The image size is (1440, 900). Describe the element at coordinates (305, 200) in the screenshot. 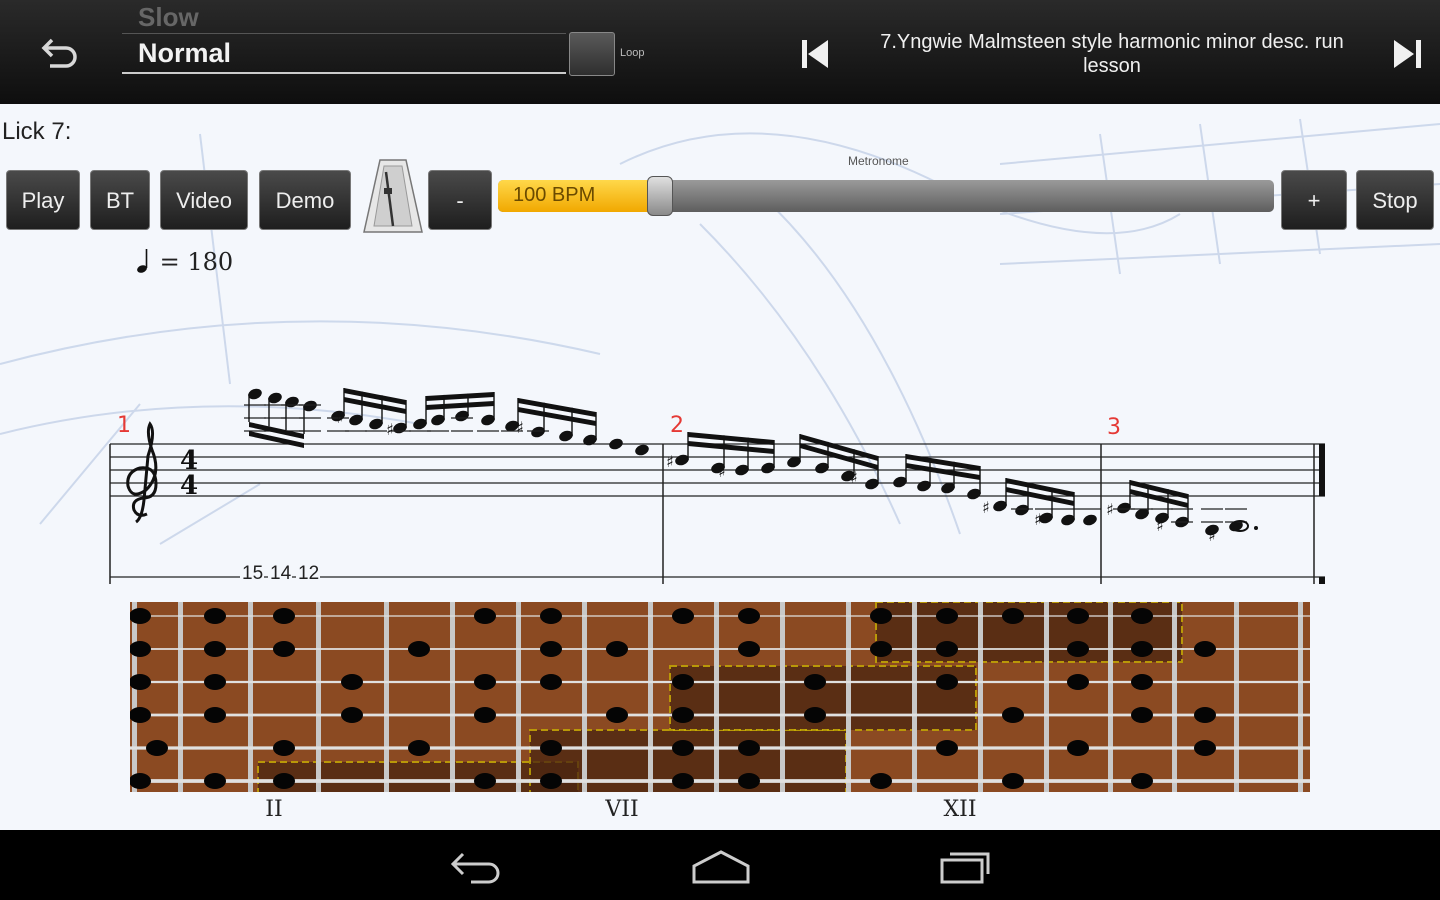

I see `demo-button: Demo` at that location.